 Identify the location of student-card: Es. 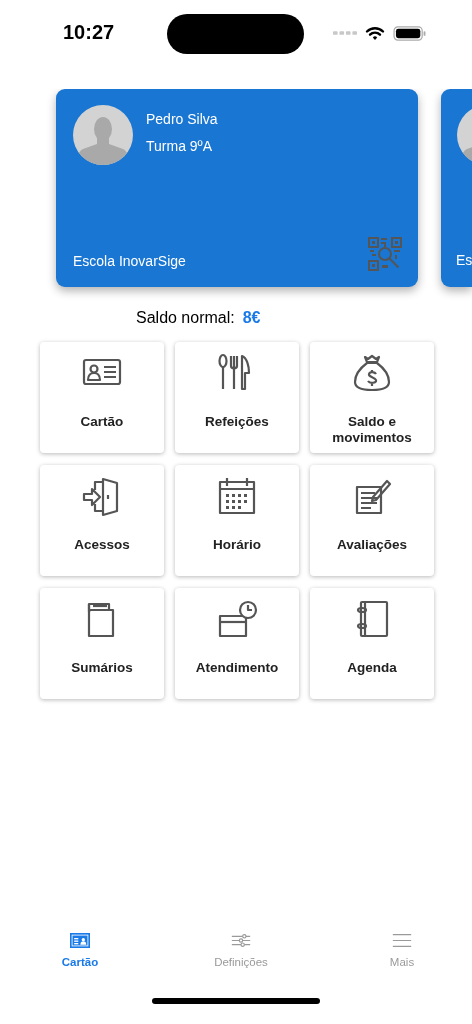
(456, 188).